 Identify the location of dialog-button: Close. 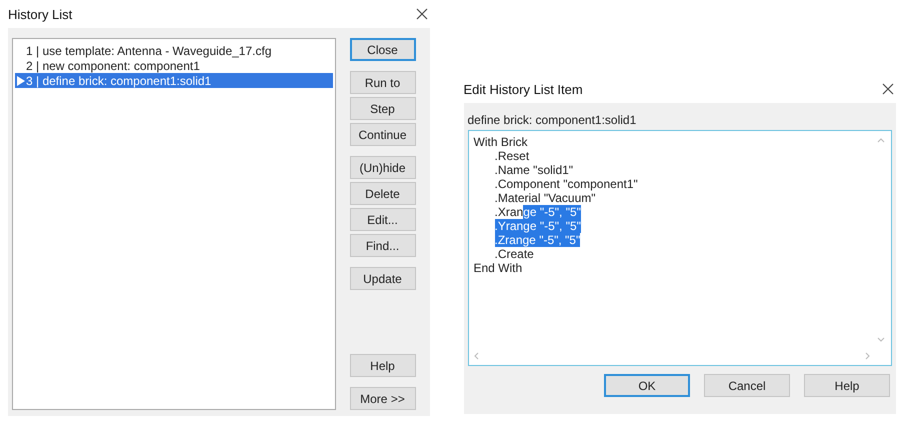
(383, 49).